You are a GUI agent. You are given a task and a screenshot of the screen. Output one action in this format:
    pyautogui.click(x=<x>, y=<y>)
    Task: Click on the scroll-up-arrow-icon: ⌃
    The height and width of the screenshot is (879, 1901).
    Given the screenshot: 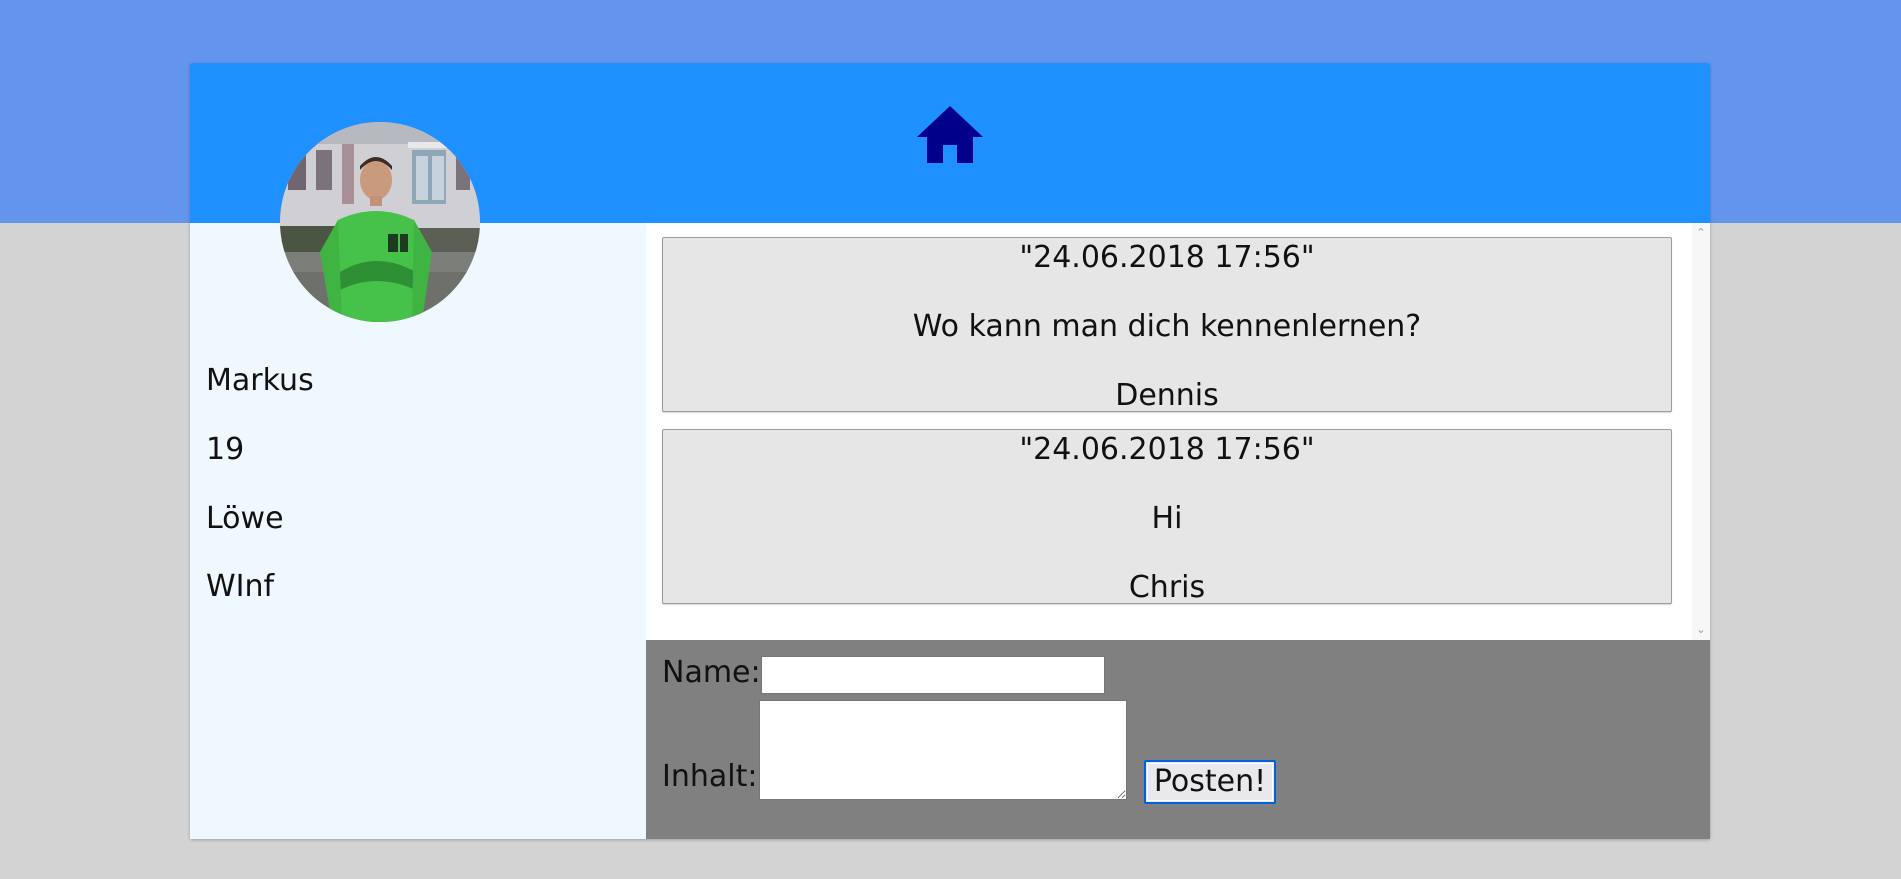 What is the action you would take?
    pyautogui.click(x=1701, y=233)
    